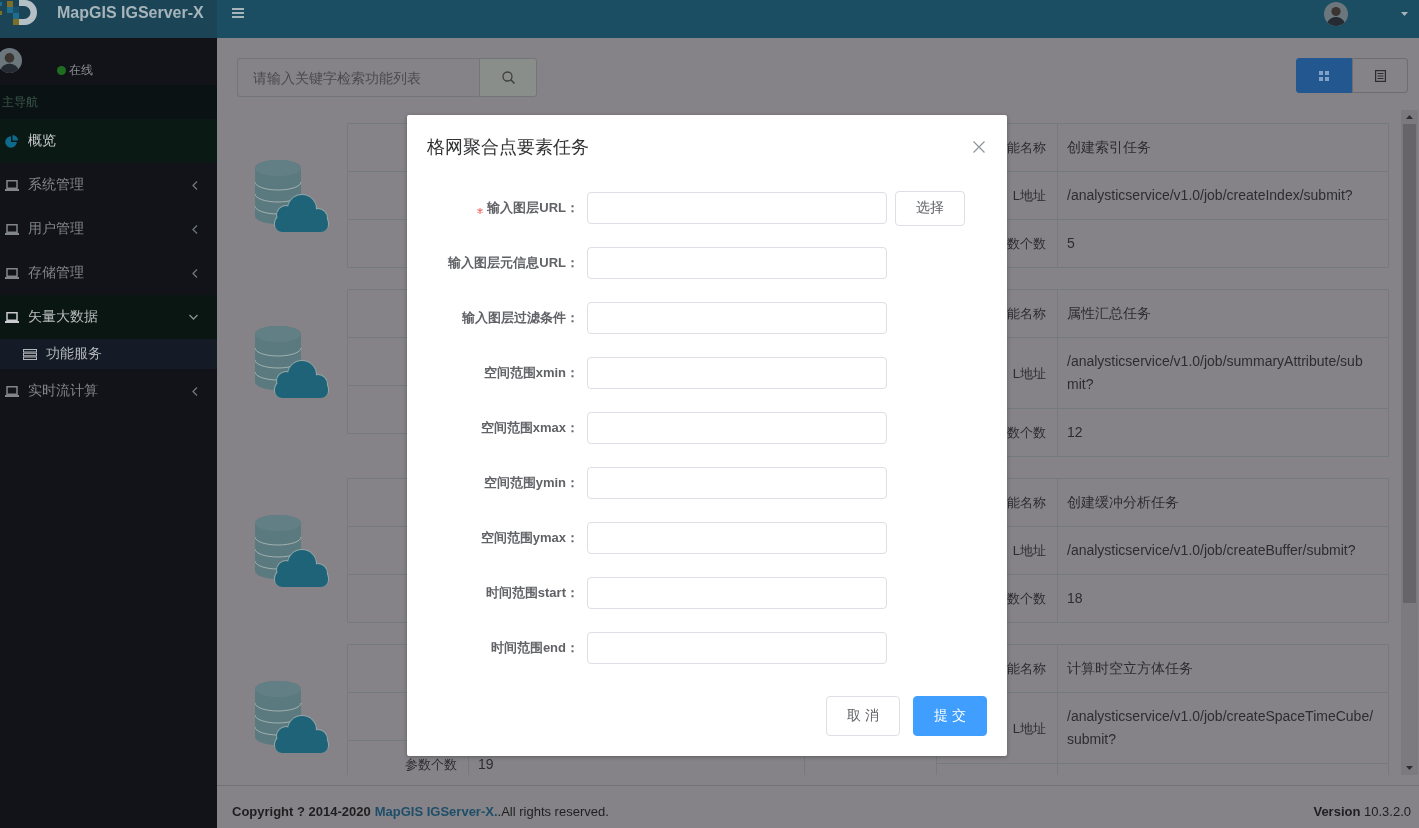 This screenshot has height=828, width=1419. I want to click on search-field: 请输入关键字检索功能列表, so click(358, 77).